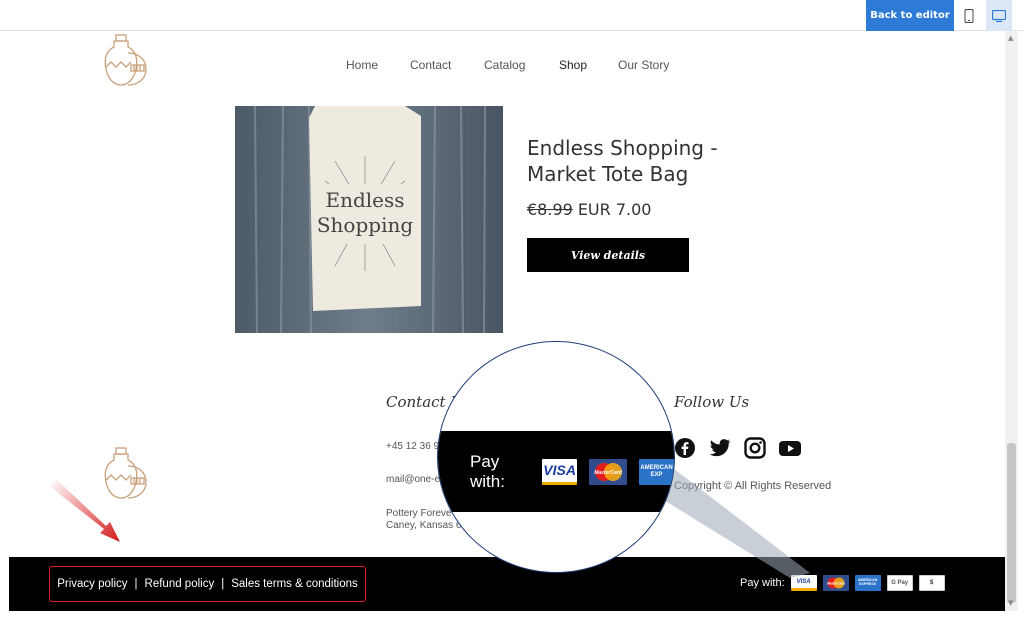 The height and width of the screenshot is (619, 1024). I want to click on mobile-view-button, so click(969, 15).